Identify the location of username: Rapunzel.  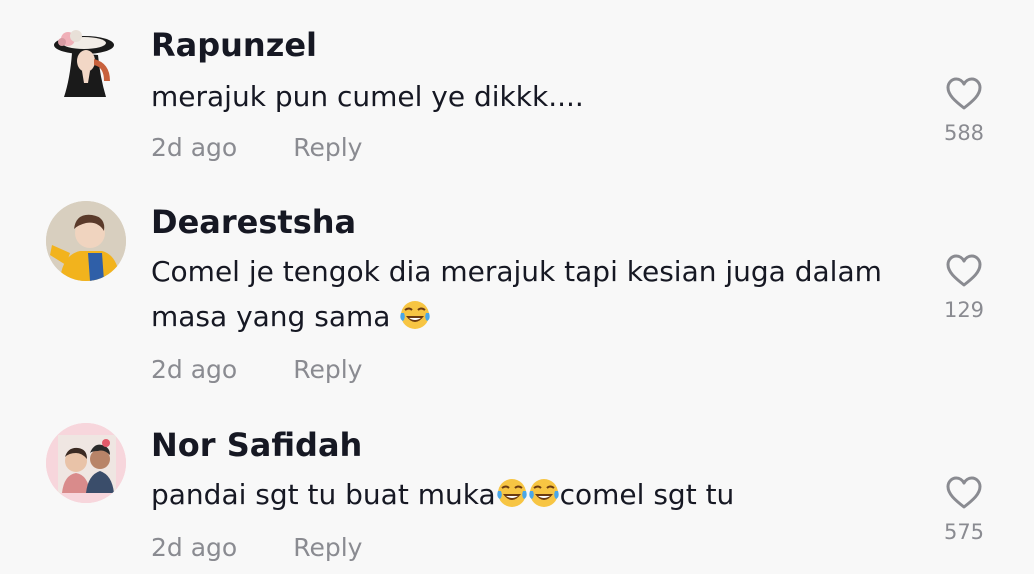
(234, 45).